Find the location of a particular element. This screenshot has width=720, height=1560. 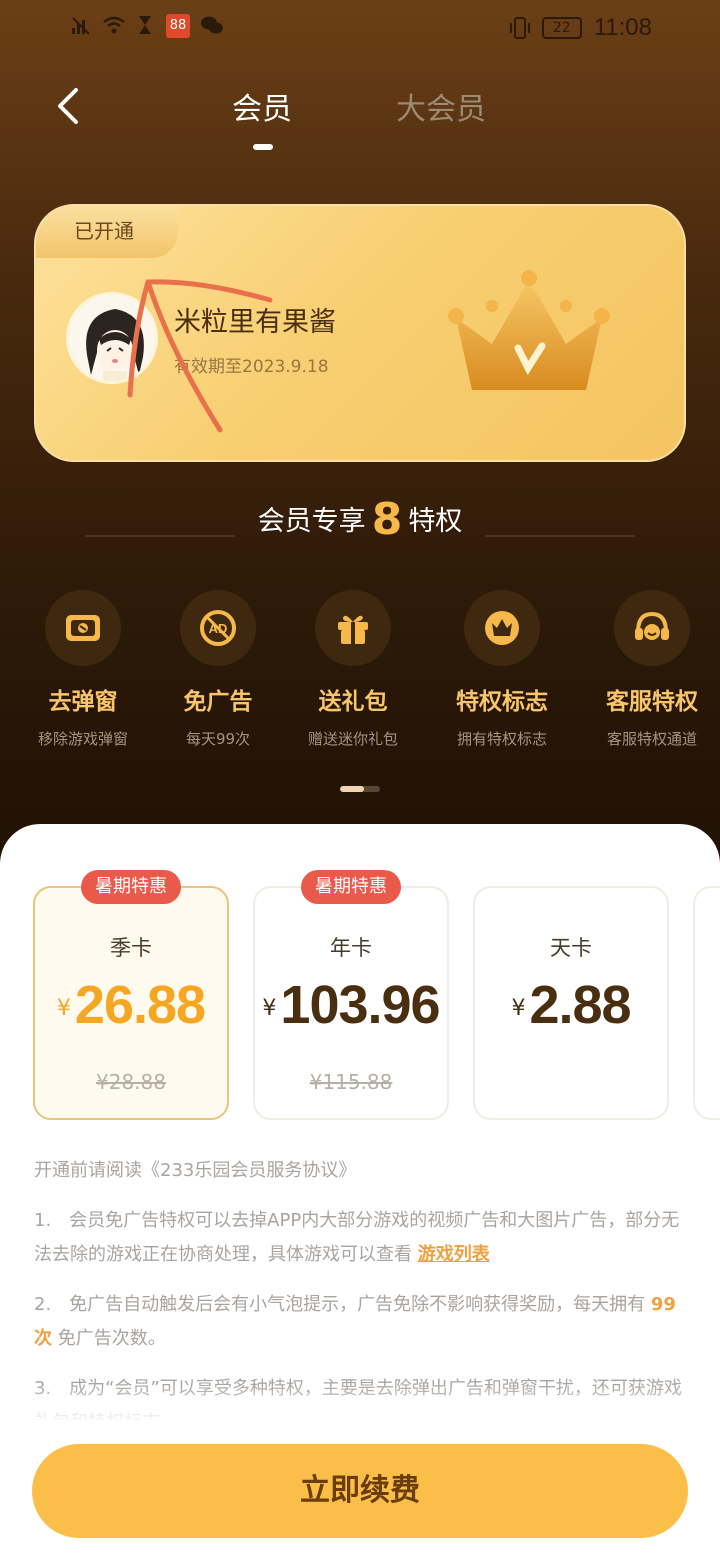

privilege-desc: 每天99次 is located at coordinates (218, 739).